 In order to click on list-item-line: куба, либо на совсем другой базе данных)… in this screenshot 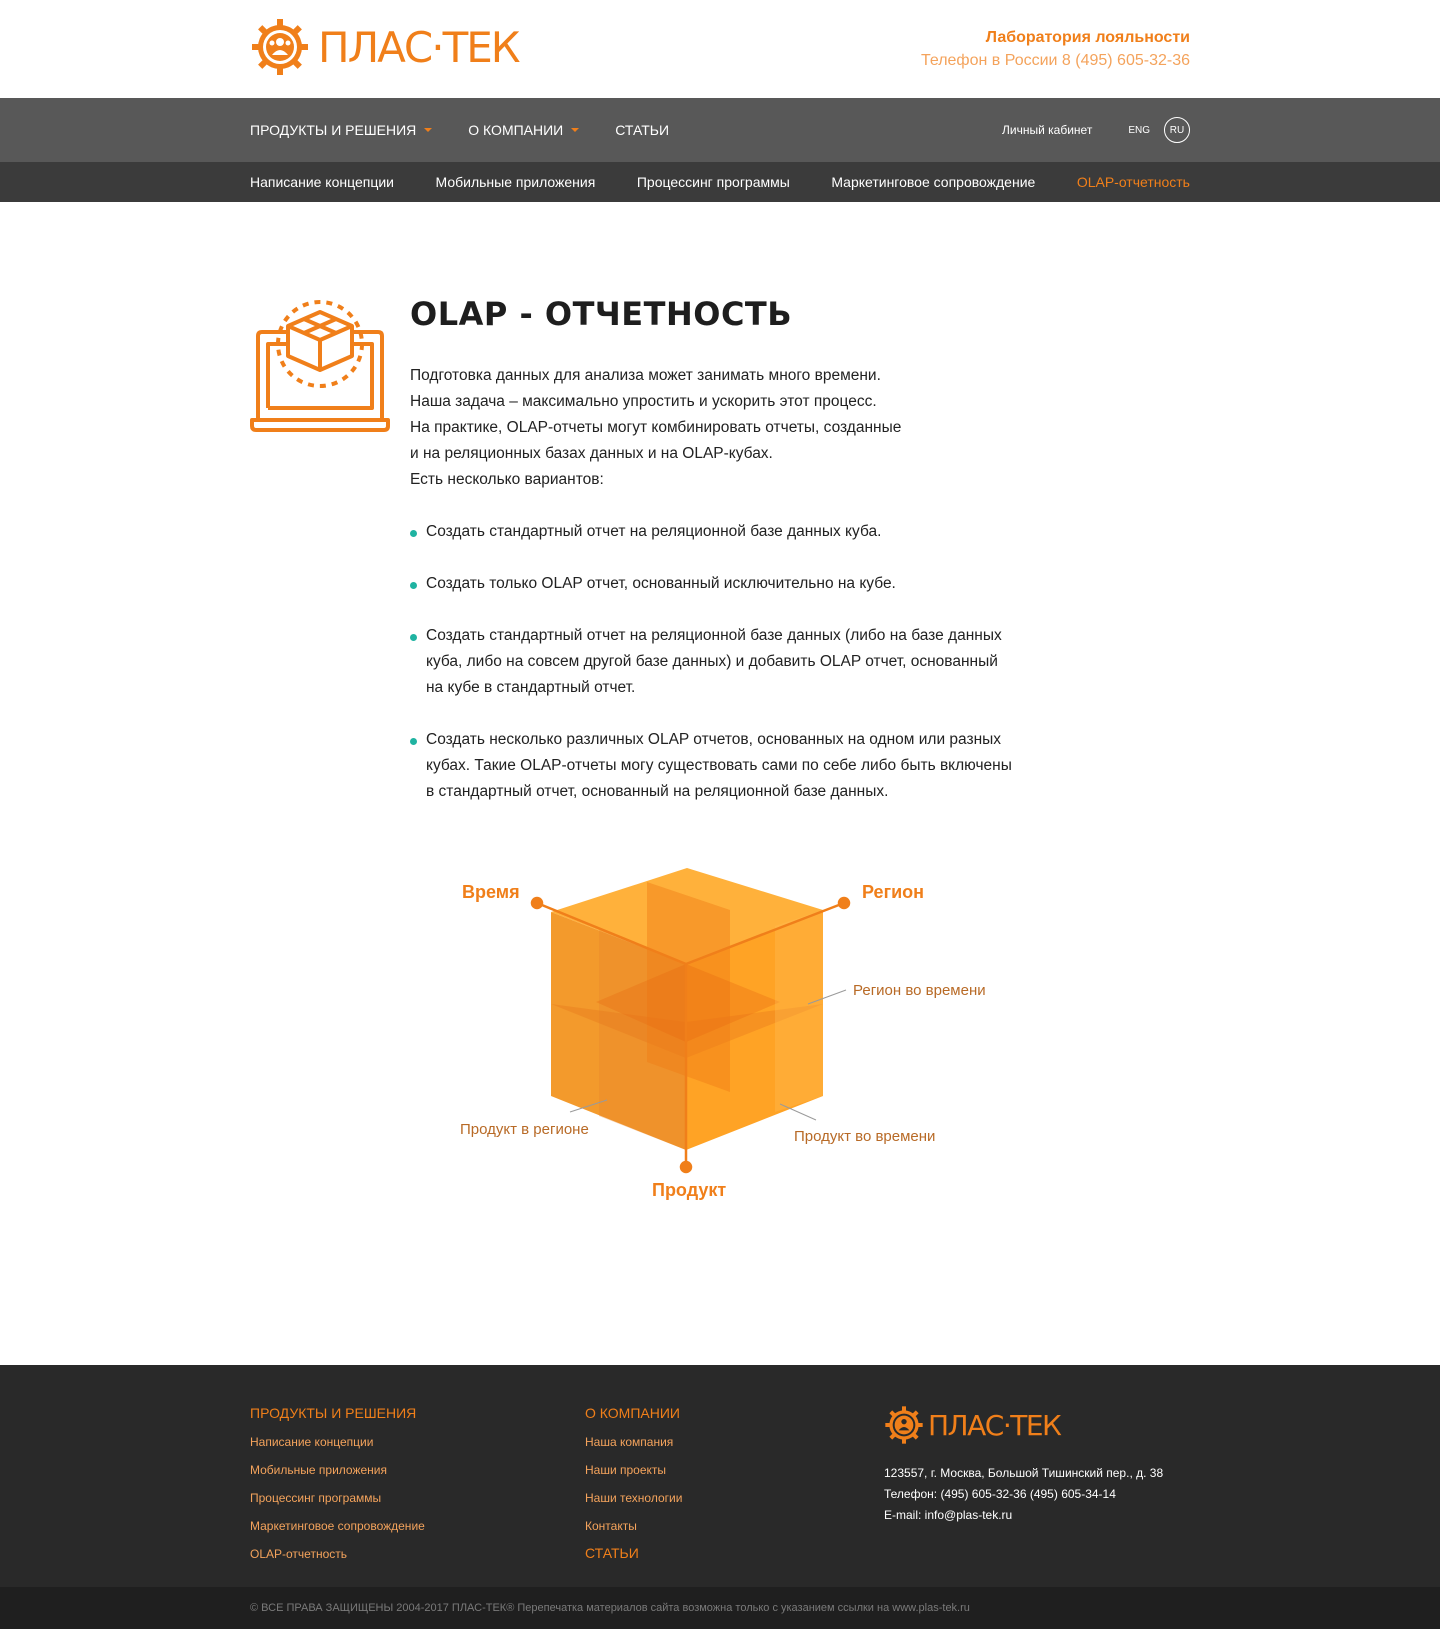, I will do `click(712, 661)`.